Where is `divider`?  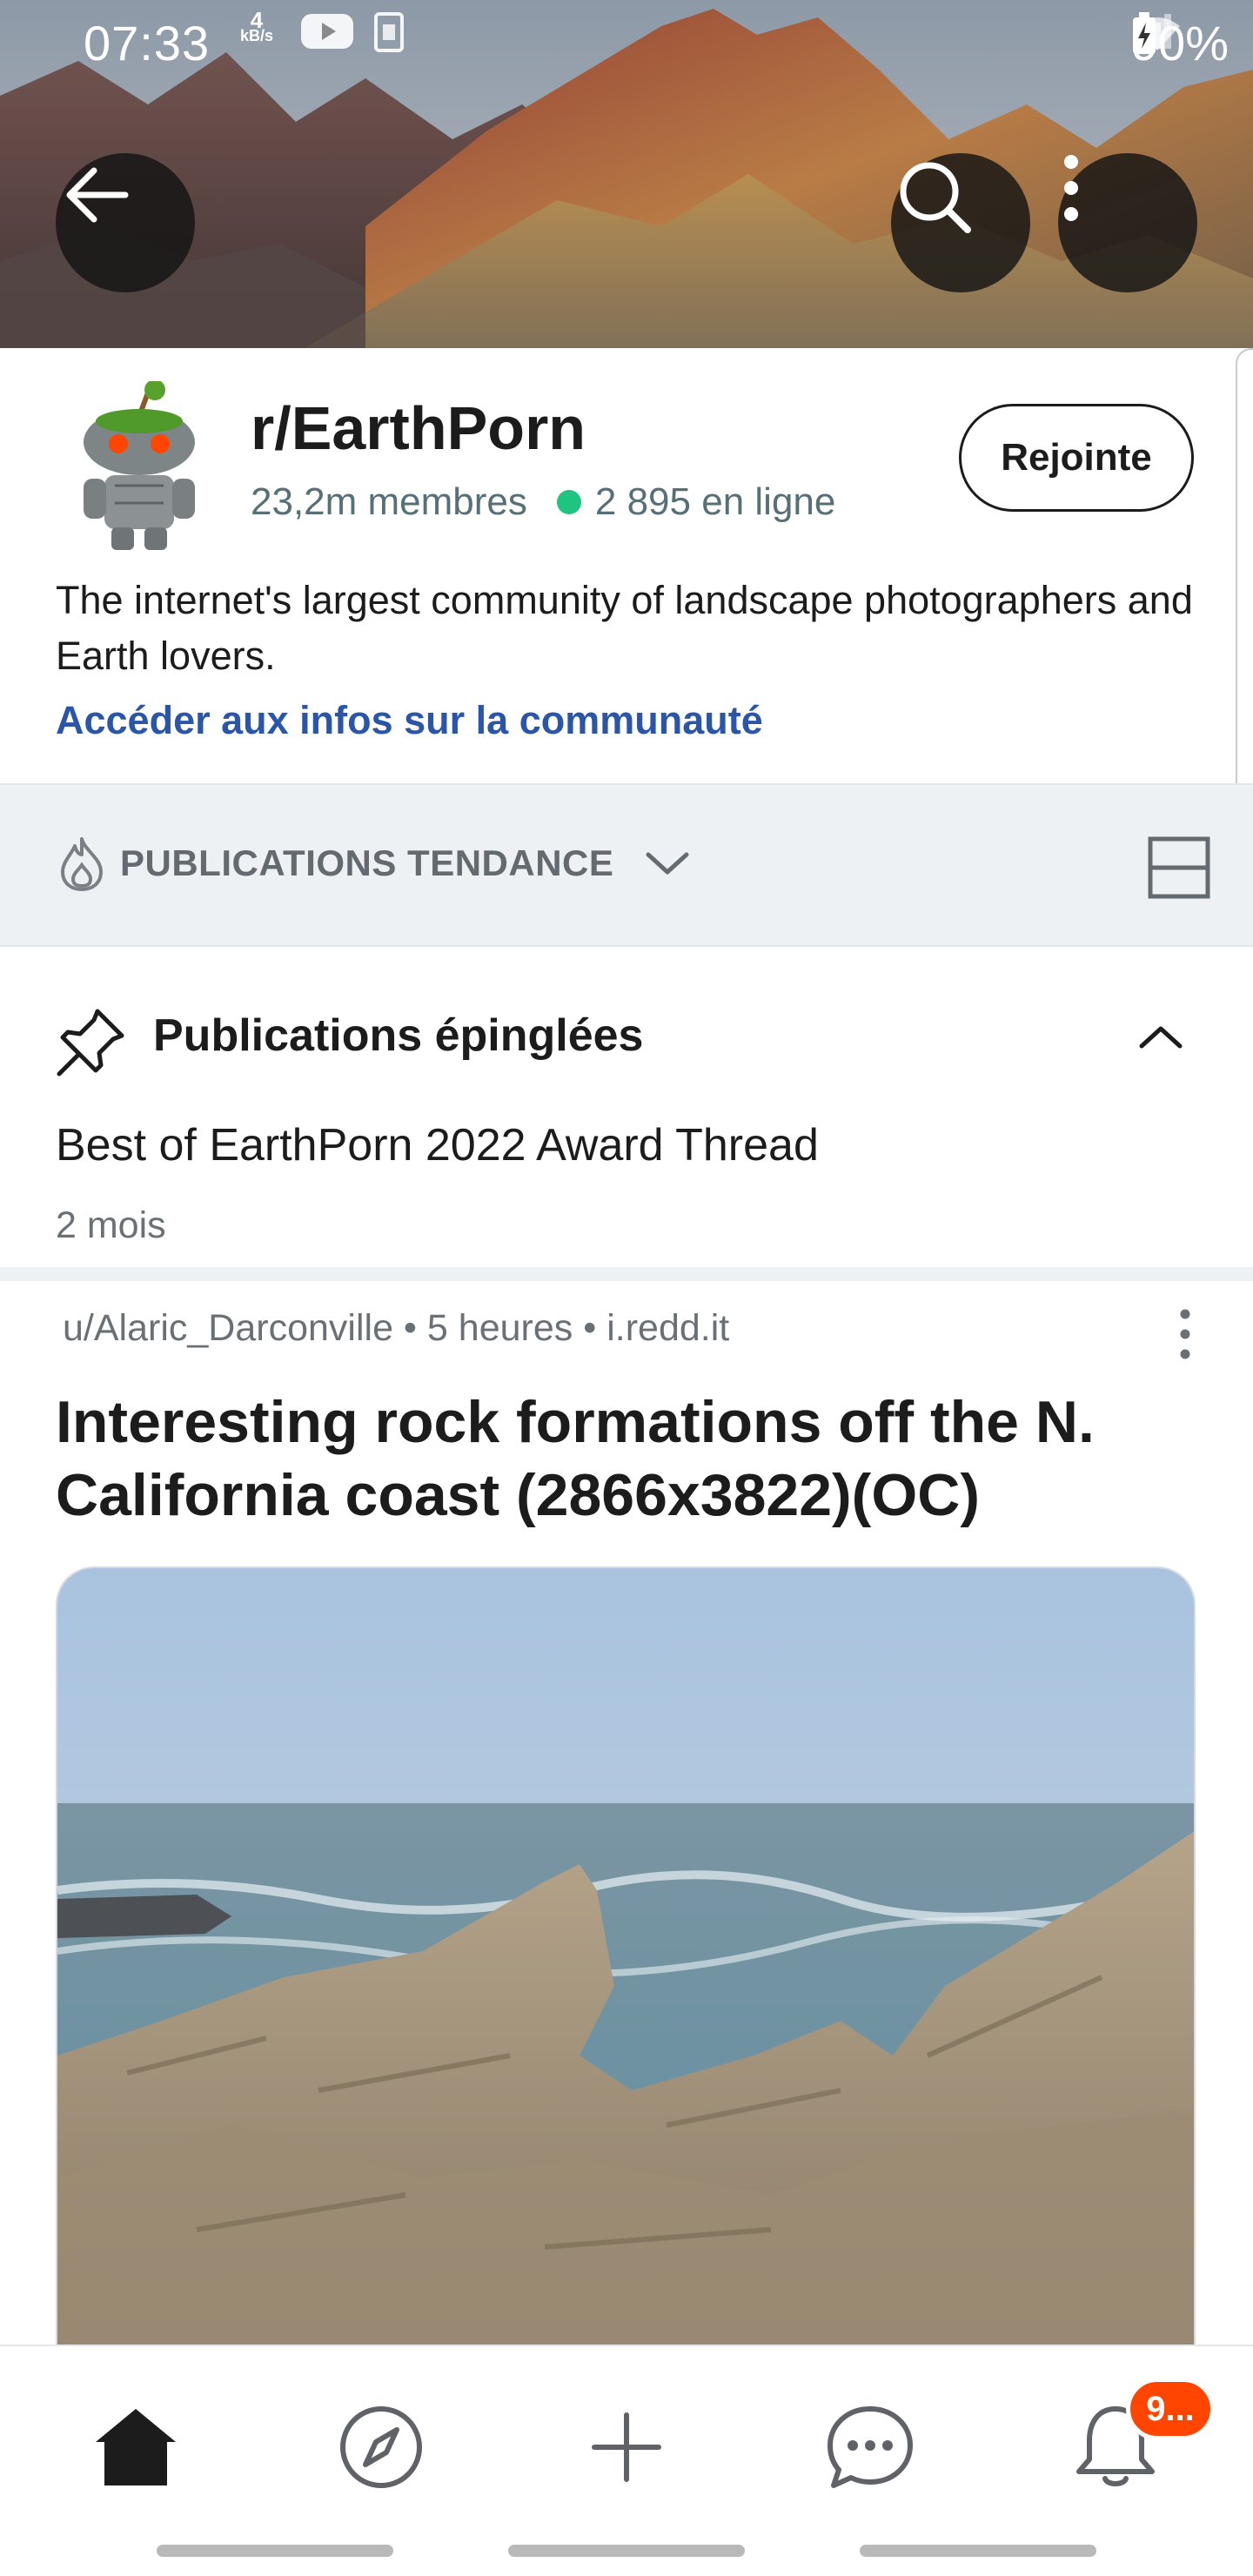 divider is located at coordinates (626, 1274).